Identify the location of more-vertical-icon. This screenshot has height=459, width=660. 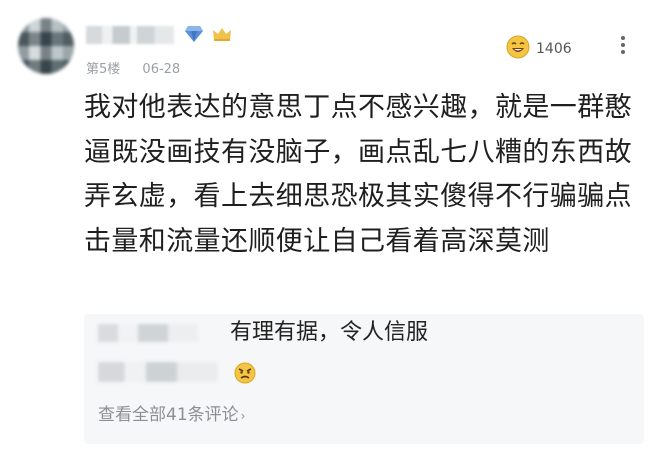
(623, 45).